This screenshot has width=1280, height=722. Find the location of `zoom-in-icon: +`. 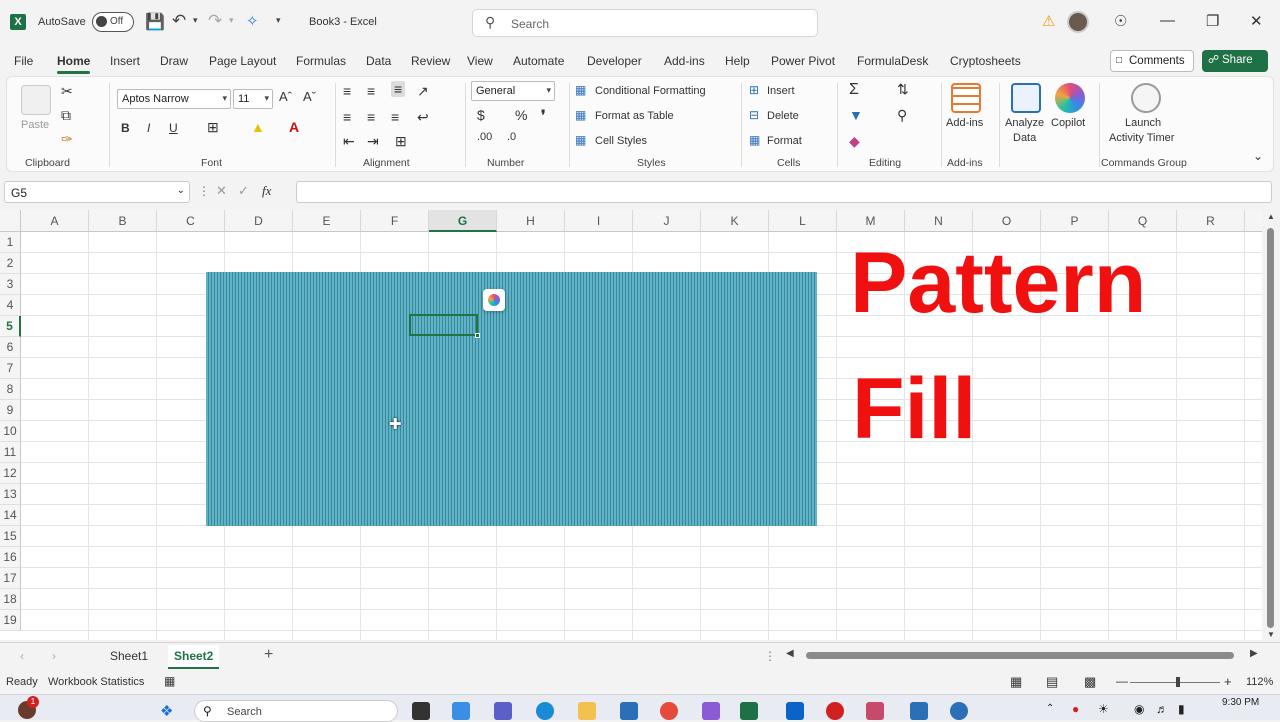

zoom-in-icon: + is located at coordinates (1228, 681).